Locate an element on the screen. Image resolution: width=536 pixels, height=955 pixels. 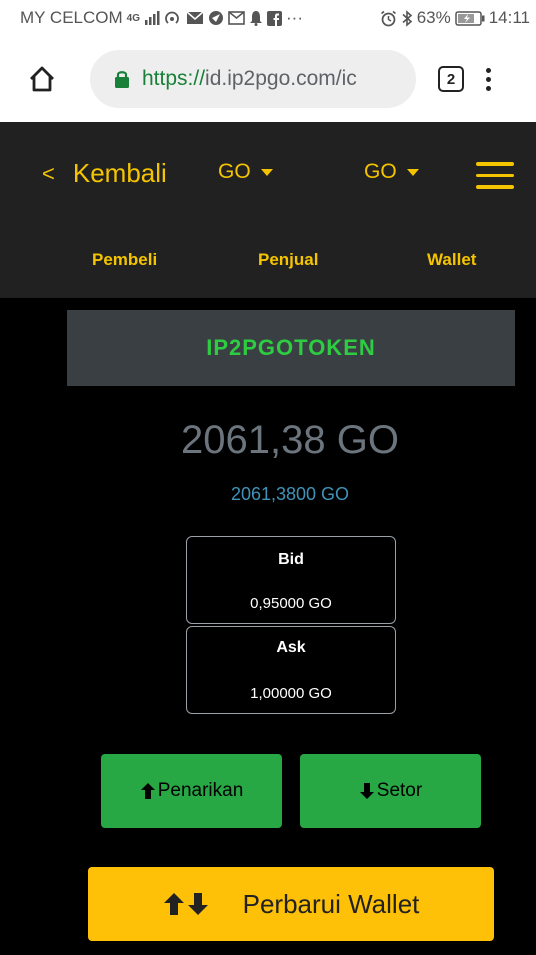
top-nav: < Kembali GO GO is located at coordinates (268, 175).